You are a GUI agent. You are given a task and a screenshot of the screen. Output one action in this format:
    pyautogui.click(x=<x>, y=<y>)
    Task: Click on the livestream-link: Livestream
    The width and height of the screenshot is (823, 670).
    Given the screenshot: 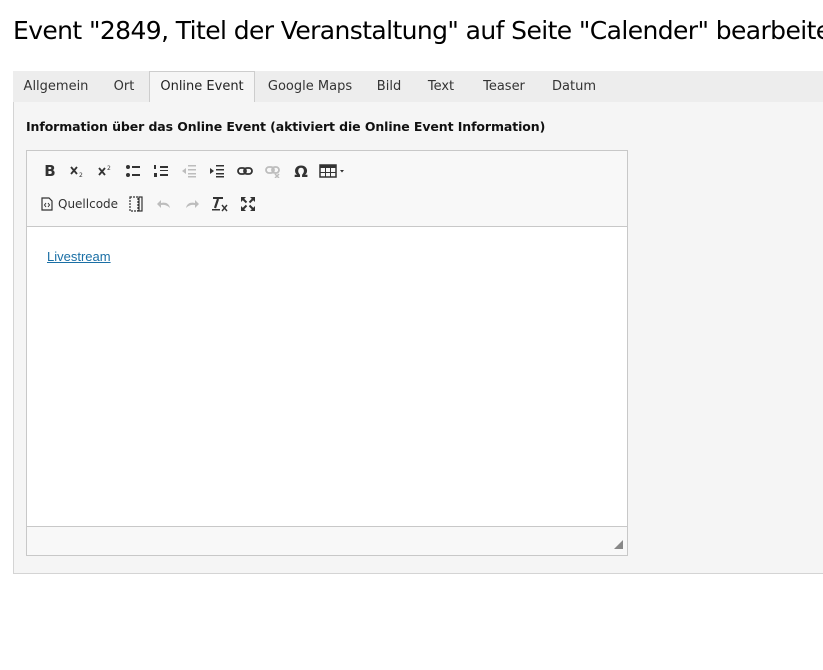 What is the action you would take?
    pyautogui.click(x=79, y=256)
    